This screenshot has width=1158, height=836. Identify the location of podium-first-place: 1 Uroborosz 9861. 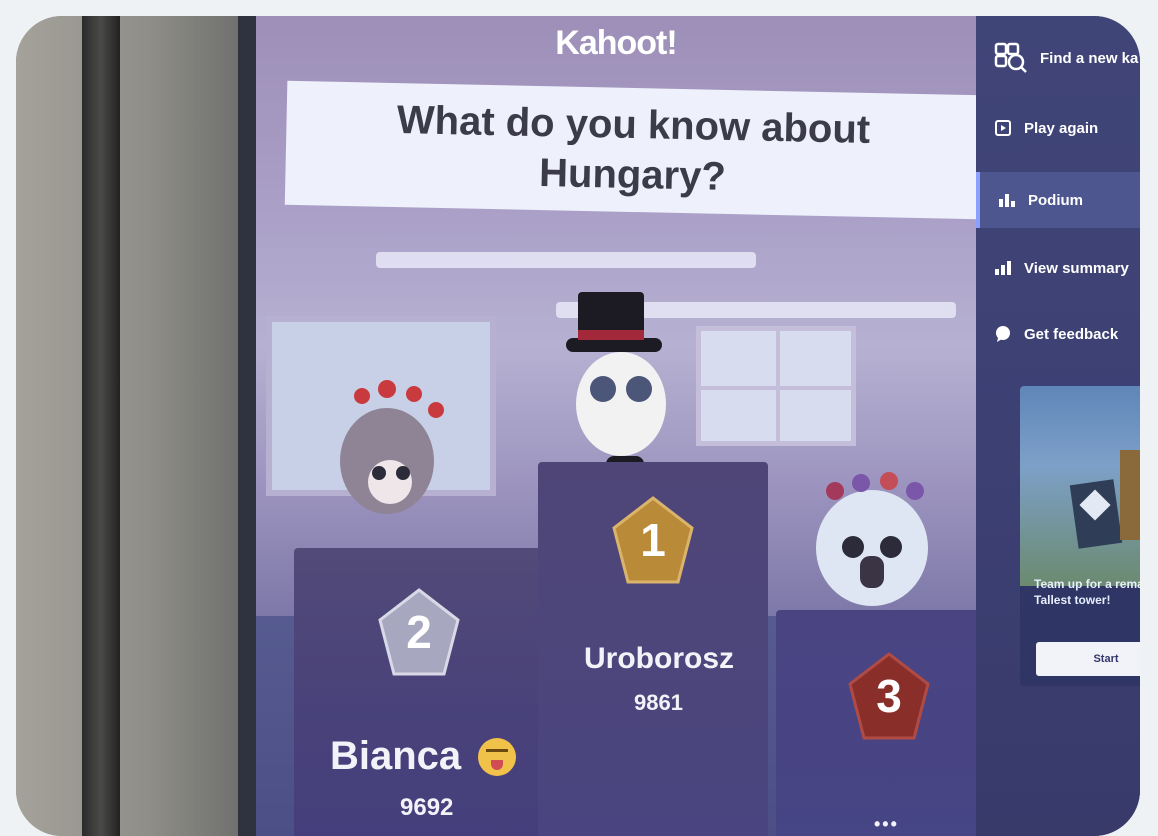
(653, 649).